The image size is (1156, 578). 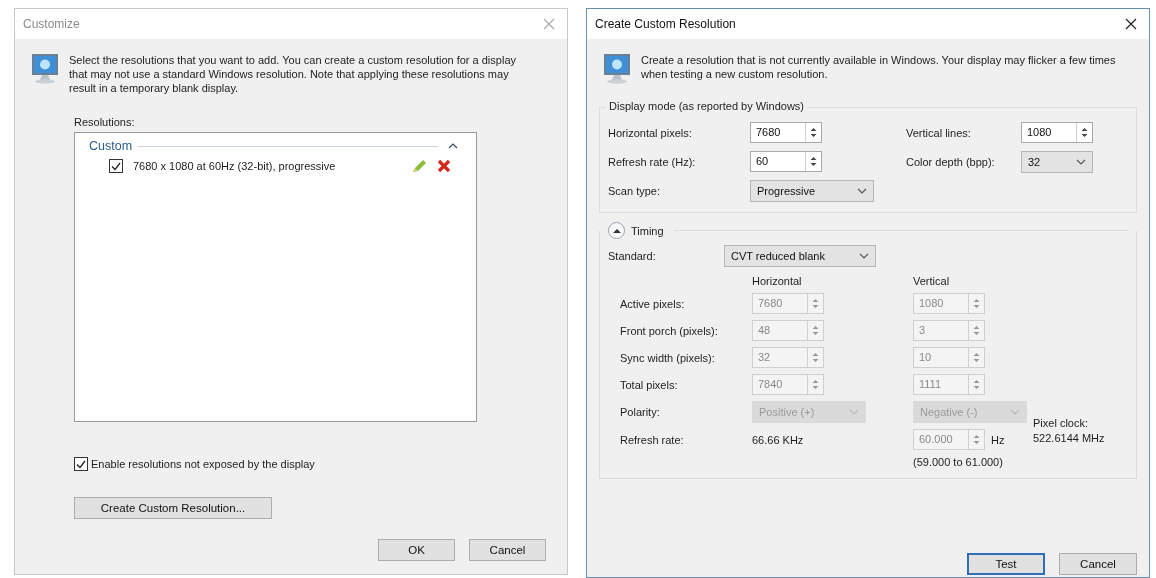 What do you see at coordinates (203, 464) in the screenshot?
I see `checkbox-label: Enable resolutions not exposed by the display` at bounding box center [203, 464].